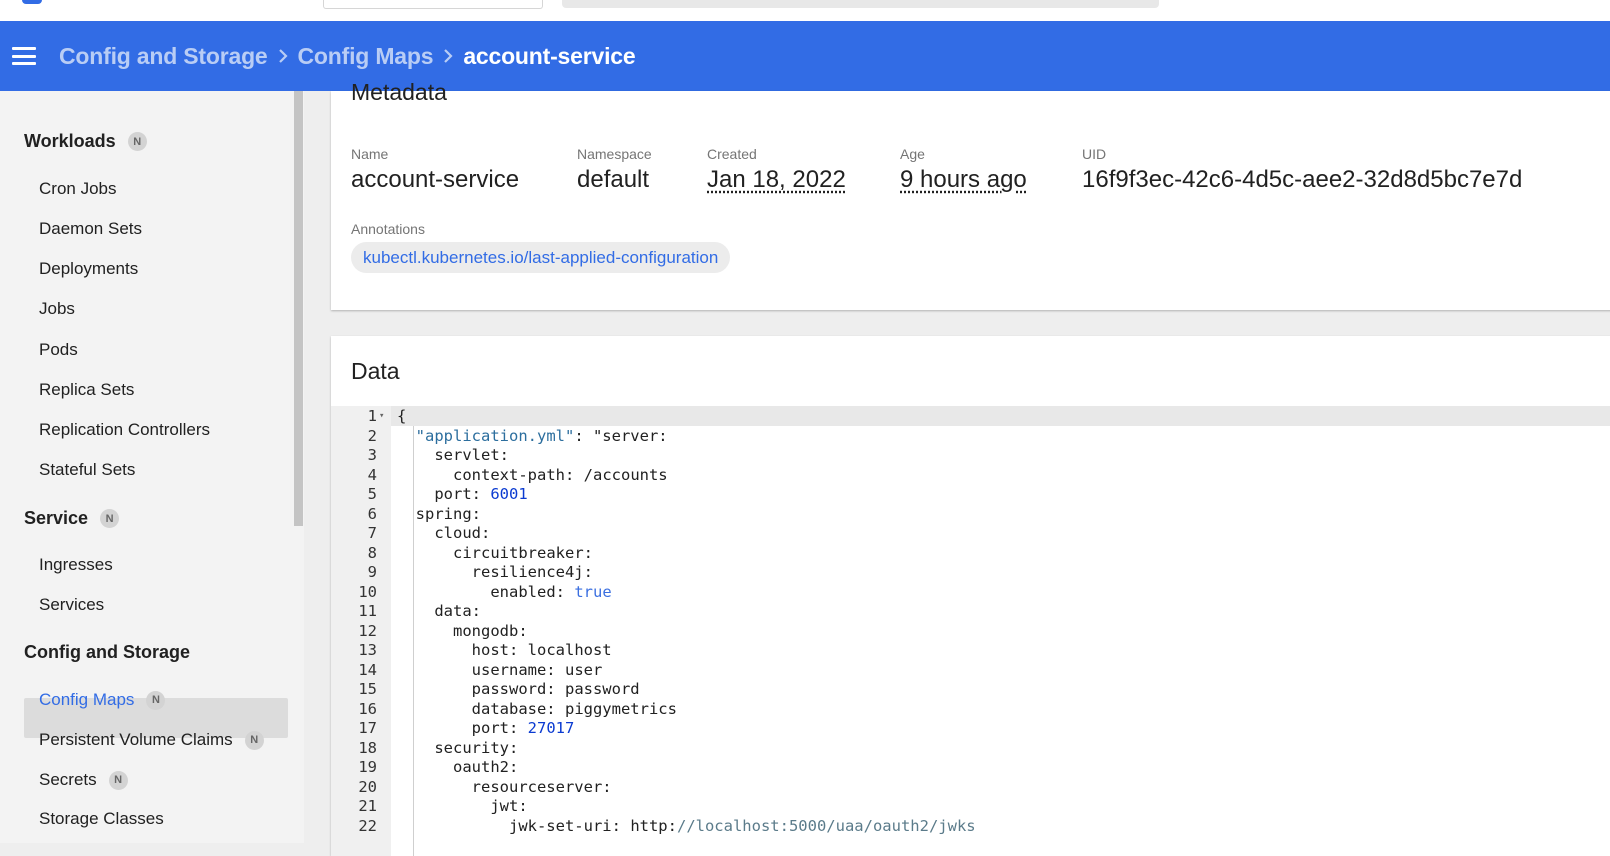 The image size is (1610, 856). Describe the element at coordinates (912, 154) in the screenshot. I see `field-label: Age` at that location.